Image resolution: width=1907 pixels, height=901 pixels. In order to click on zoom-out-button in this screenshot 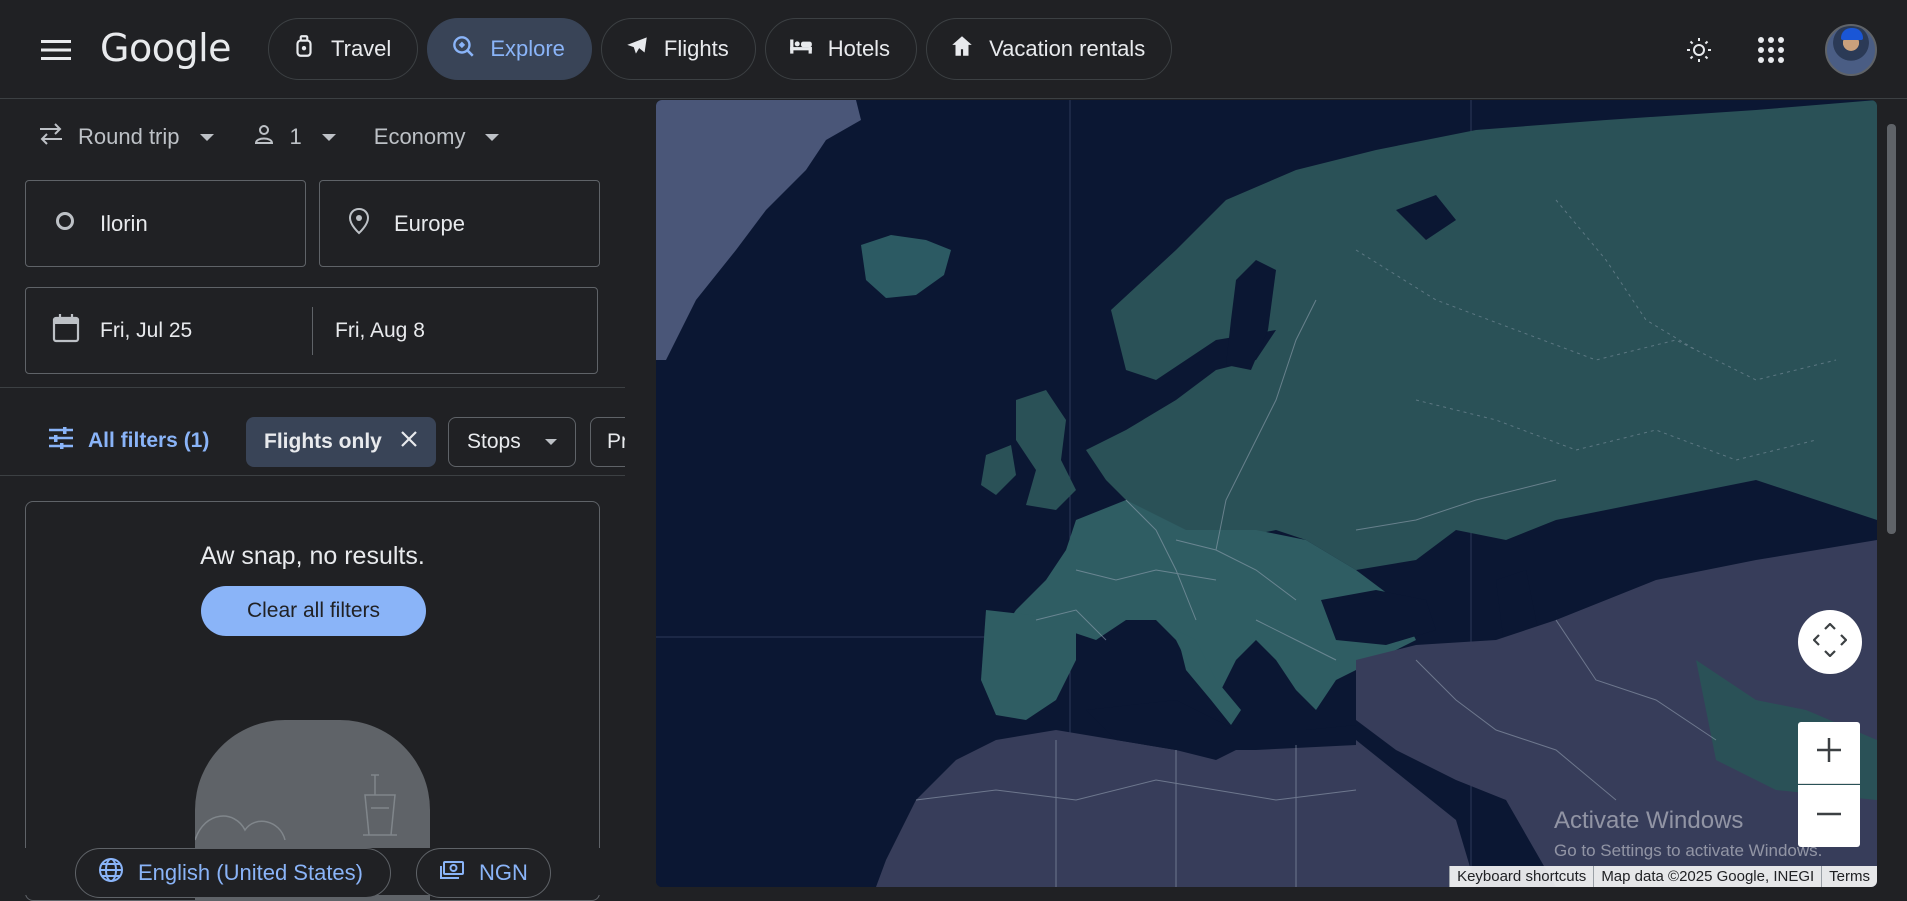, I will do `click(1829, 816)`.